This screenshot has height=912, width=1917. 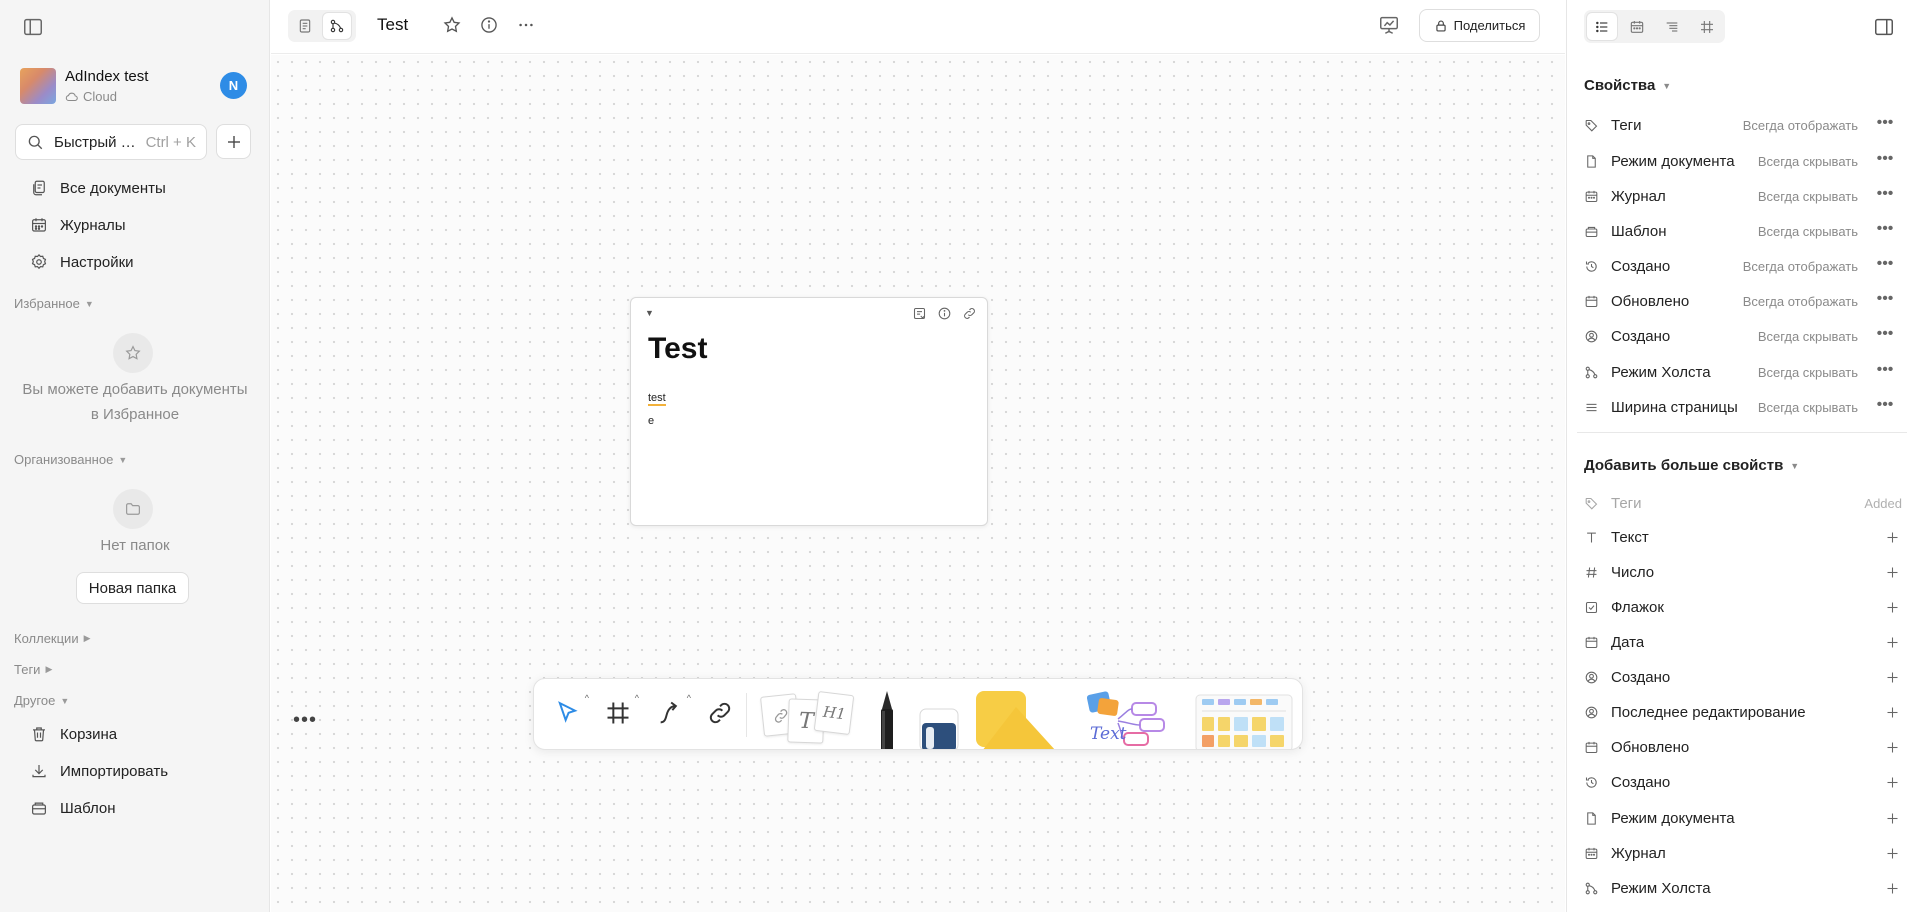 What do you see at coordinates (33, 27) in the screenshot?
I see `sidebar-toggle-icon` at bounding box center [33, 27].